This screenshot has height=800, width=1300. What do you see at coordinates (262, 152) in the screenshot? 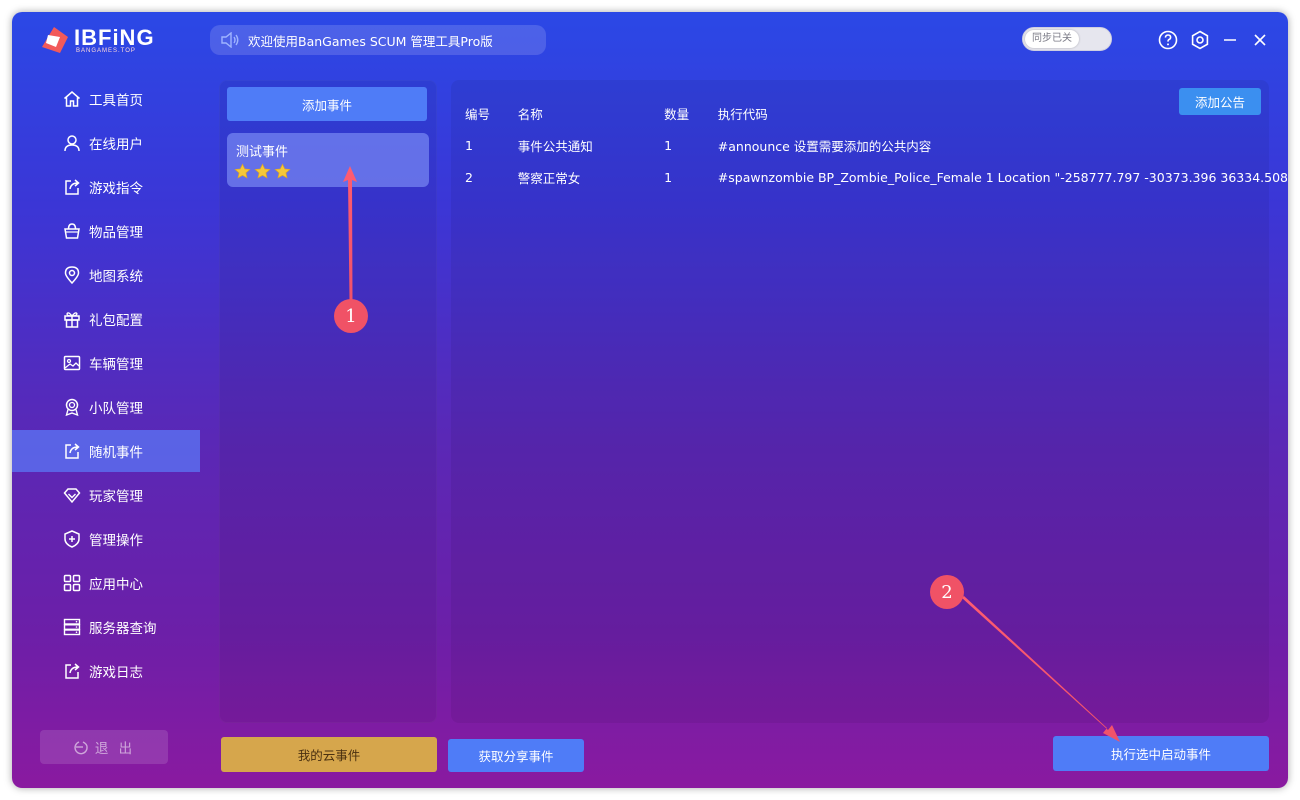
I see `event-name: 测试事件` at bounding box center [262, 152].